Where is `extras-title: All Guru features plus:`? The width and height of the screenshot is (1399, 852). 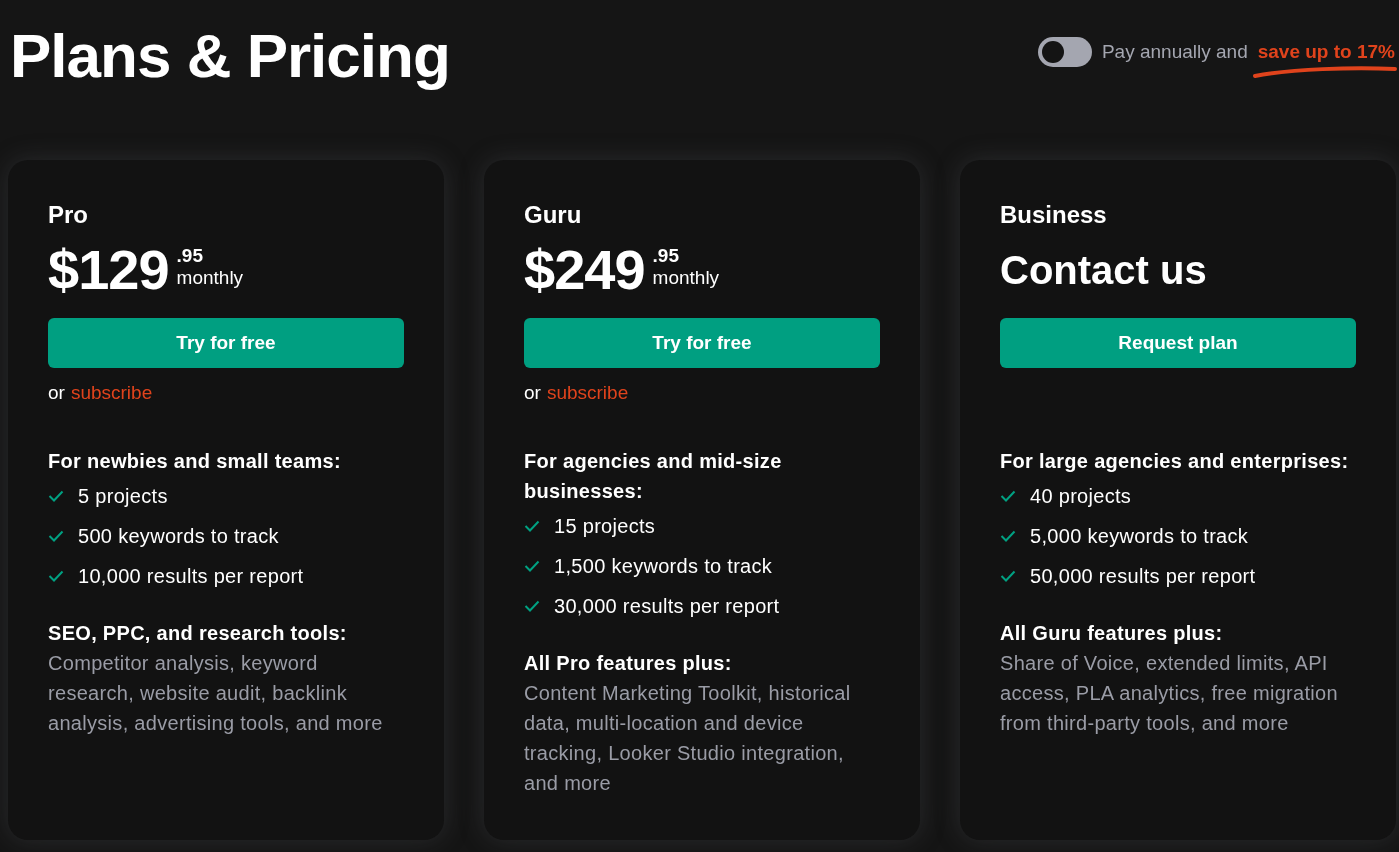
extras-title: All Guru features plus: is located at coordinates (1112, 633).